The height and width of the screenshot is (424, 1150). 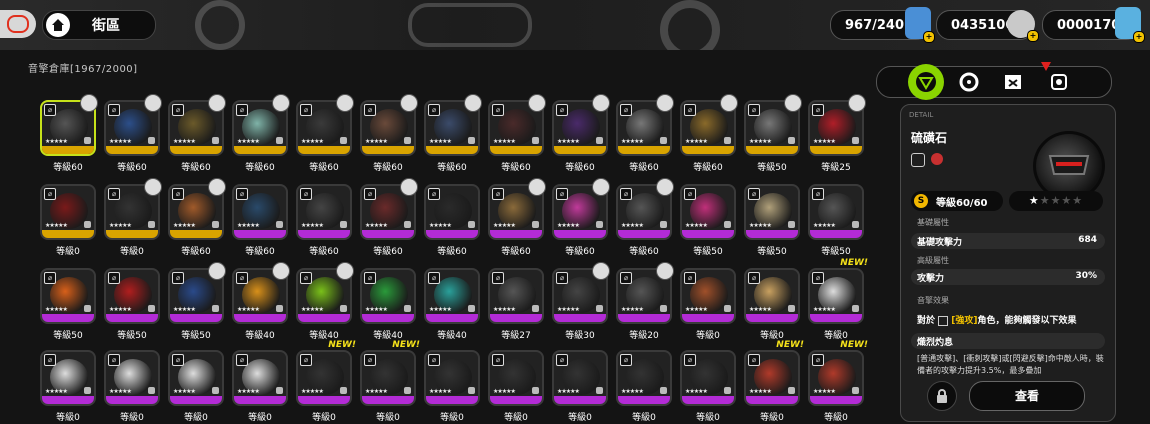 I want to click on dennies-resource: 04351064 +, so click(x=987, y=26).